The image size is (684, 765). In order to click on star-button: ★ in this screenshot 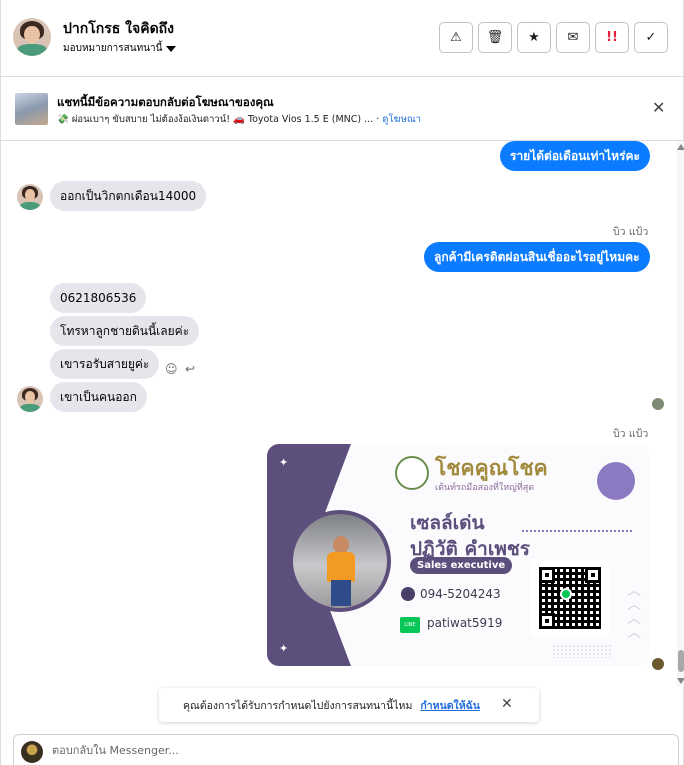, I will do `click(534, 37)`.